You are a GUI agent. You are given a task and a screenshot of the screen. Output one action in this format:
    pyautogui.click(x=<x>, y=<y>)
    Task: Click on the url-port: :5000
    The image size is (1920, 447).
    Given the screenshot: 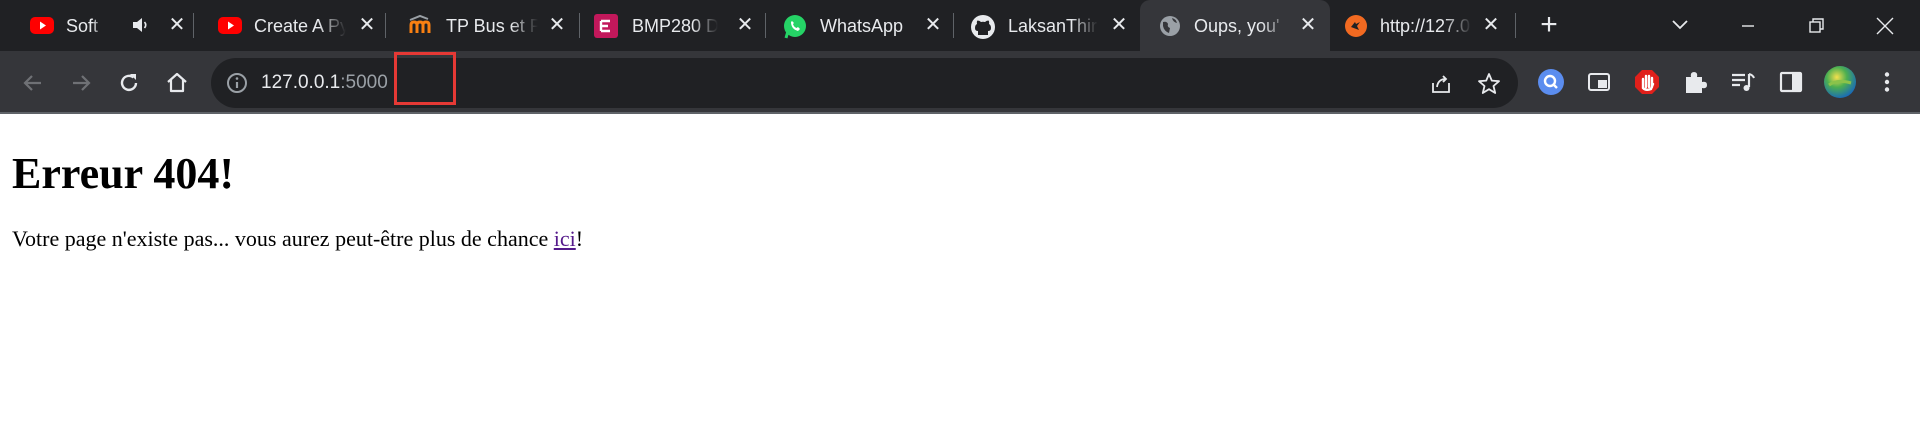 What is the action you would take?
    pyautogui.click(x=364, y=82)
    